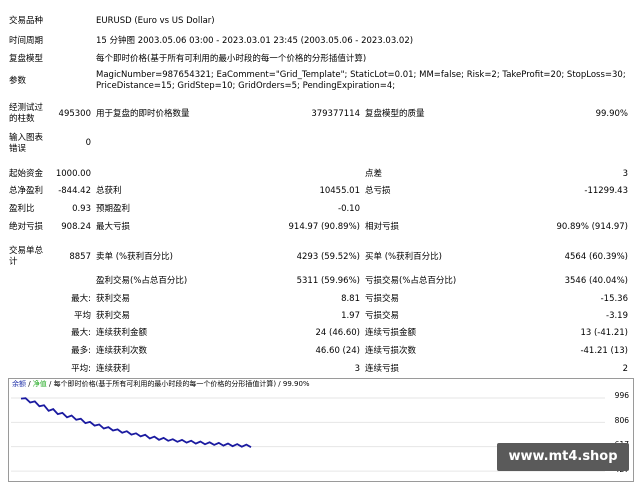 Image resolution: width=640 pixels, height=482 pixels. I want to click on max-drawdown-label: 最大亏损, so click(113, 227).